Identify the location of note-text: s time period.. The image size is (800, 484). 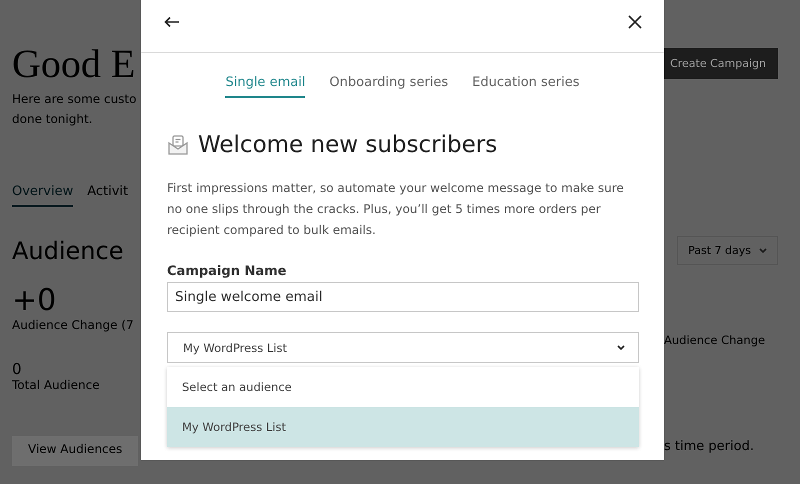
(709, 446).